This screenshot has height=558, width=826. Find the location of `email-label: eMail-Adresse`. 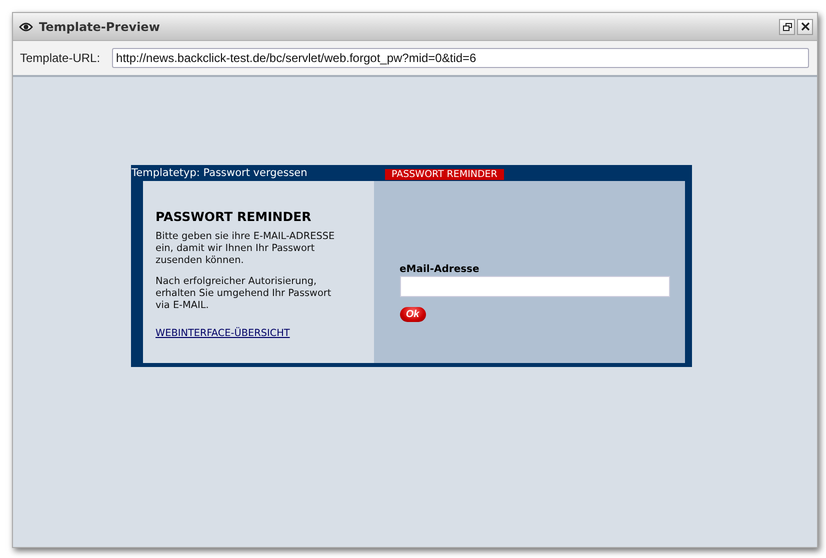

email-label: eMail-Adresse is located at coordinates (440, 269).